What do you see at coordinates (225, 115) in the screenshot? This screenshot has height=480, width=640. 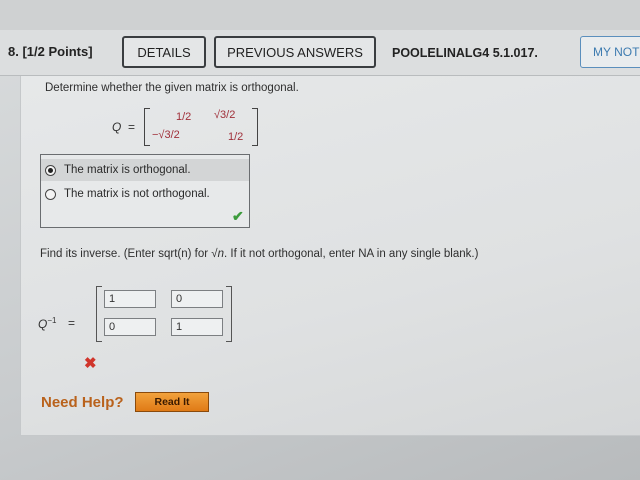 I see `matrix-cell: √3/2` at bounding box center [225, 115].